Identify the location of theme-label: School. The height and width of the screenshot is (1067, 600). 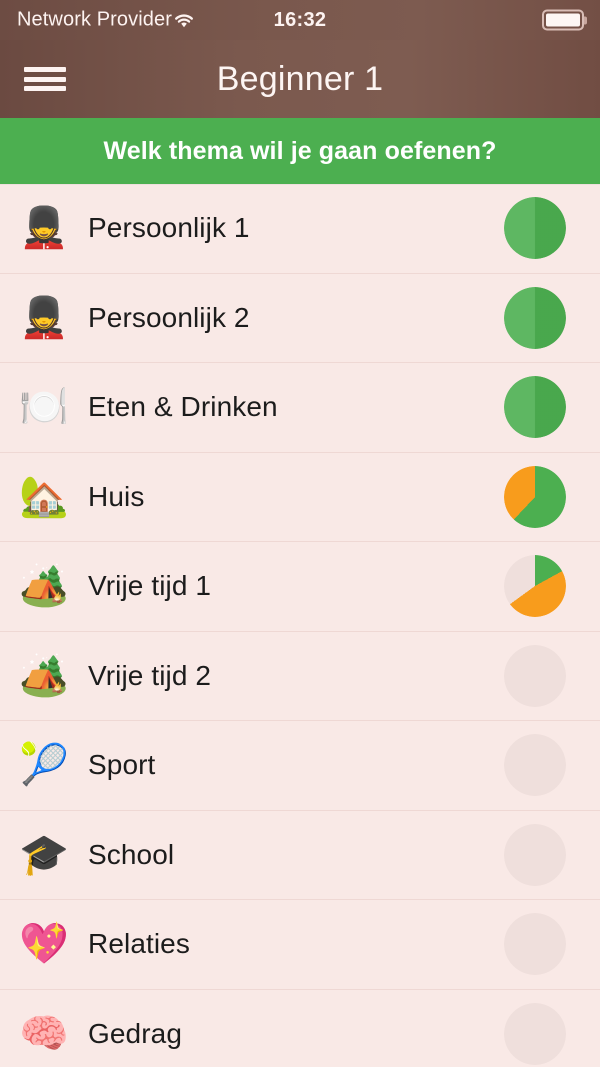
(131, 854).